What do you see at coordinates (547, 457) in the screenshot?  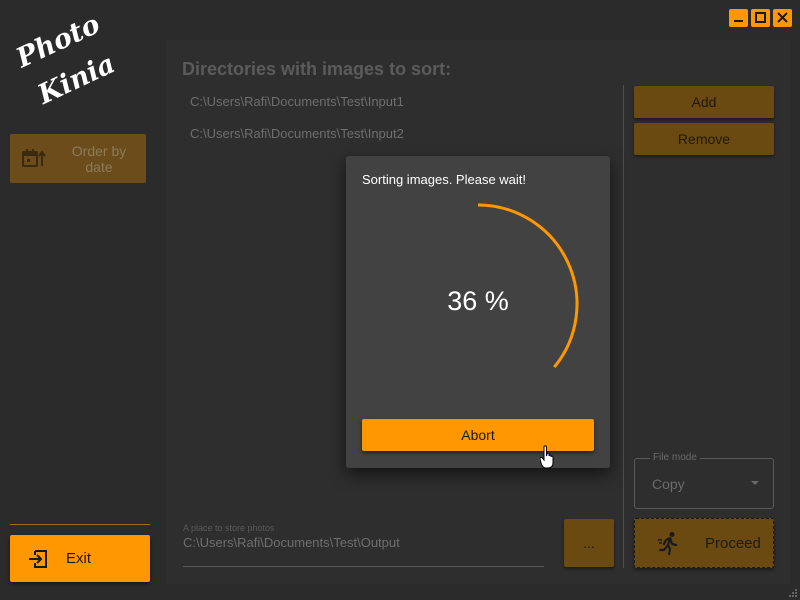 I see `hand-cursor-icon` at bounding box center [547, 457].